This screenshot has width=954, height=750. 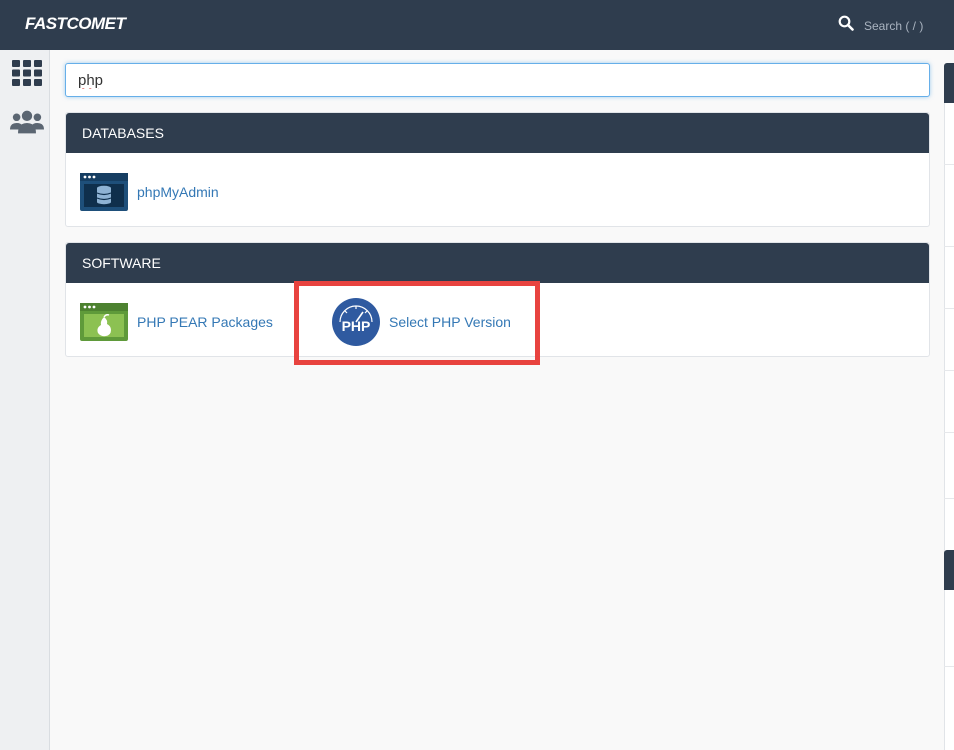 What do you see at coordinates (104, 322) in the screenshot?
I see `pear-window-icon` at bounding box center [104, 322].